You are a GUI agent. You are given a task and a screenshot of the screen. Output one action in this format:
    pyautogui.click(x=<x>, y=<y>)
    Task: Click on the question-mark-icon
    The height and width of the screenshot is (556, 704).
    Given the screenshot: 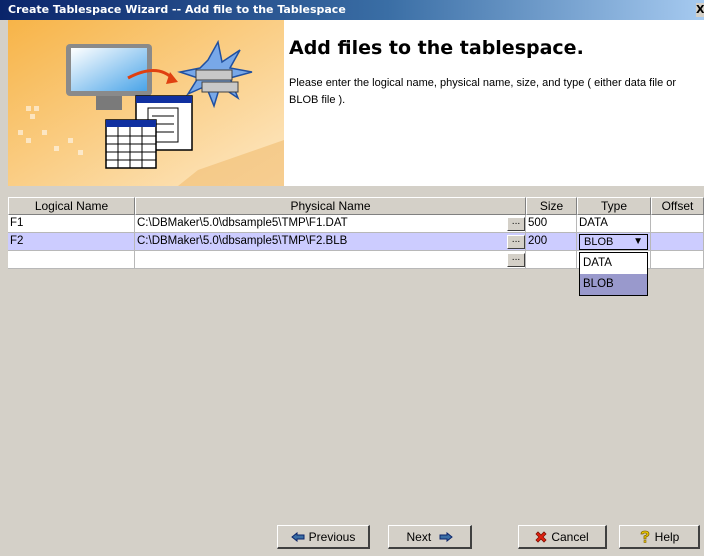 What is the action you would take?
    pyautogui.click(x=645, y=536)
    